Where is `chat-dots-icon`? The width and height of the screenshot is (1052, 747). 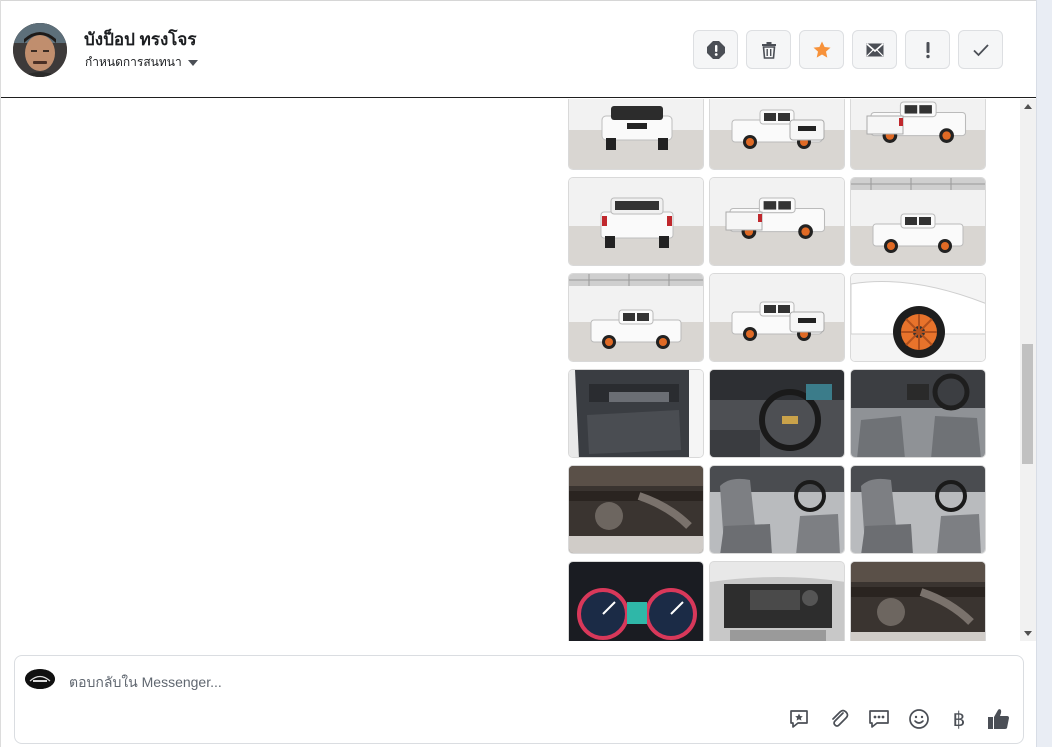
chat-dots-icon is located at coordinates (879, 719).